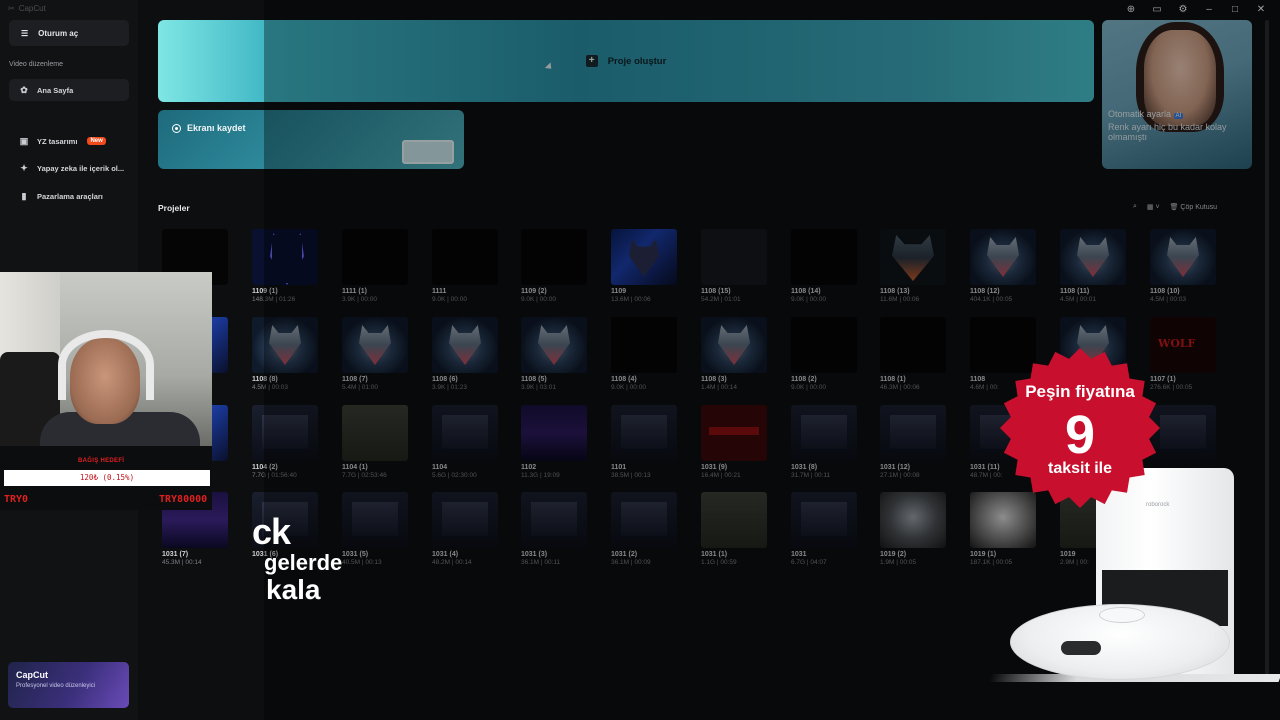 This screenshot has width=1280, height=720. I want to click on project-meta: 1.1G | 00:59, so click(719, 562).